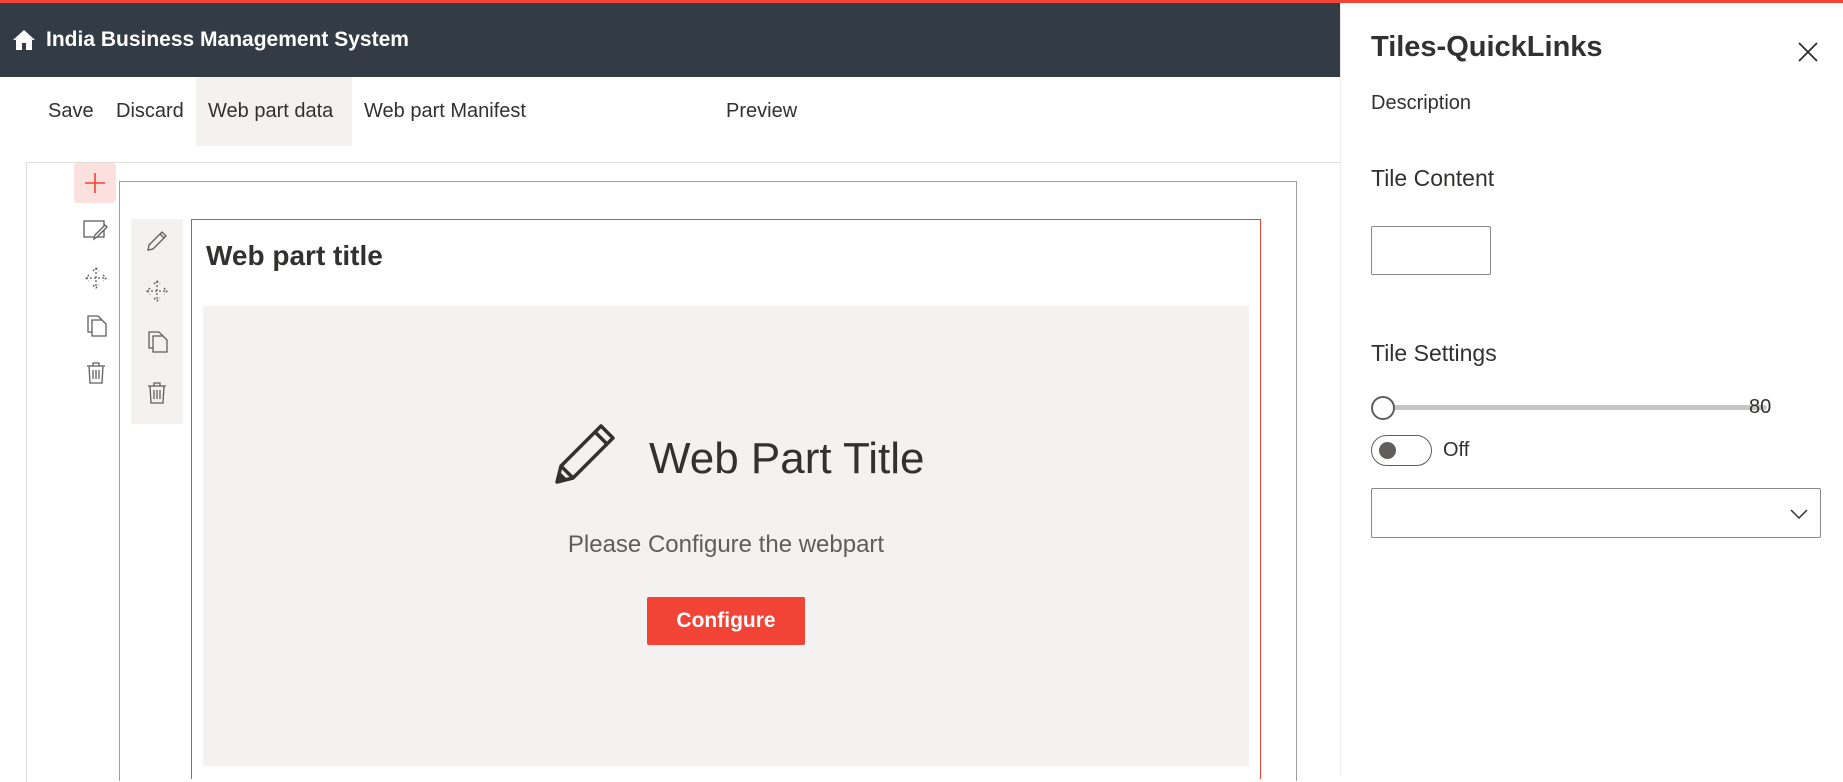  I want to click on tile-dropdown, so click(1596, 513).